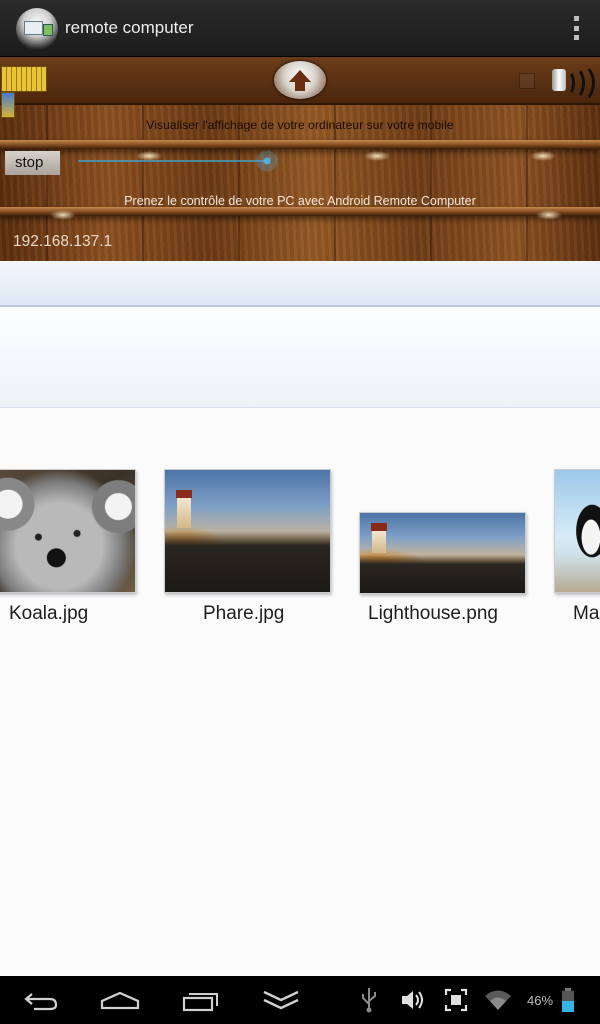 The width and height of the screenshot is (600, 1024). Describe the element at coordinates (63, 241) in the screenshot. I see `ip-address: 192.168.137.1` at that location.